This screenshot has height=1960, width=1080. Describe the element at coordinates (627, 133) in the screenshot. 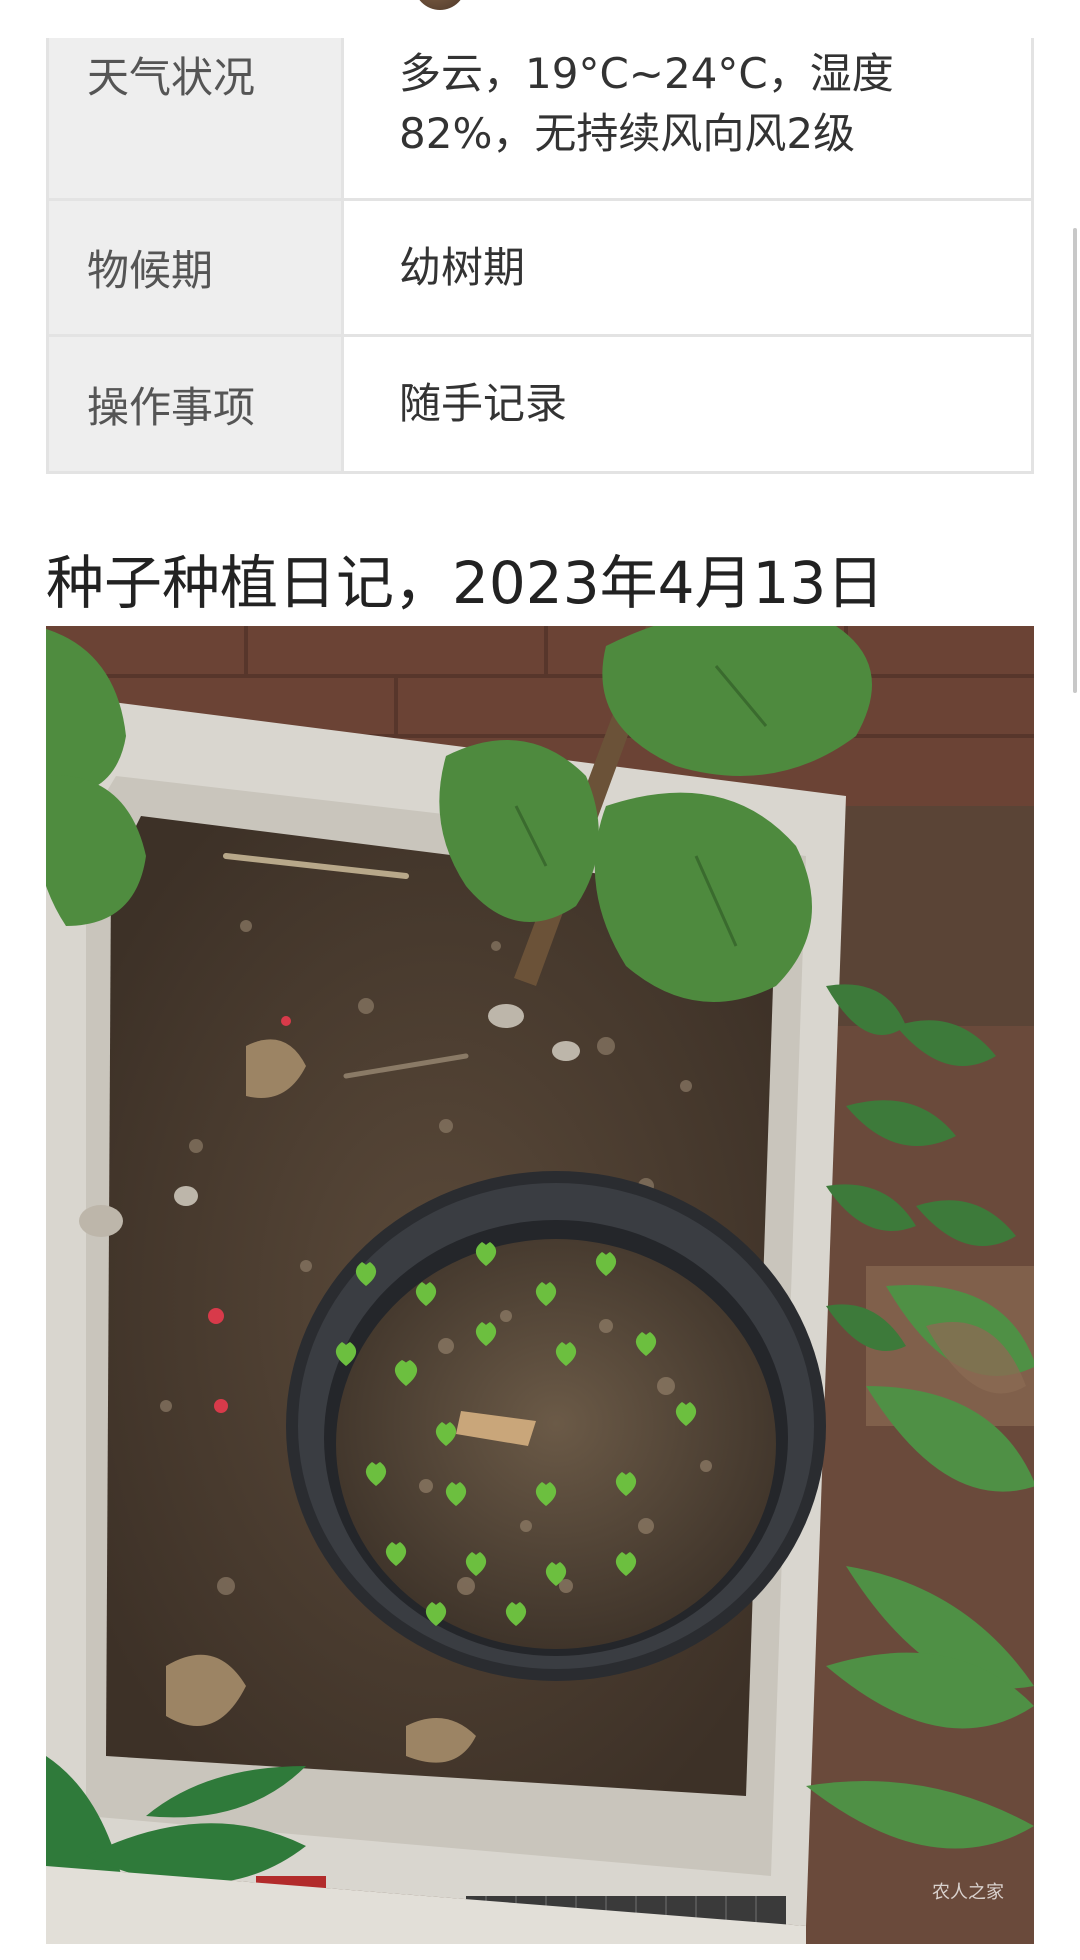

I see `weather-value-line2: 82%，无持续风向风2级` at that location.